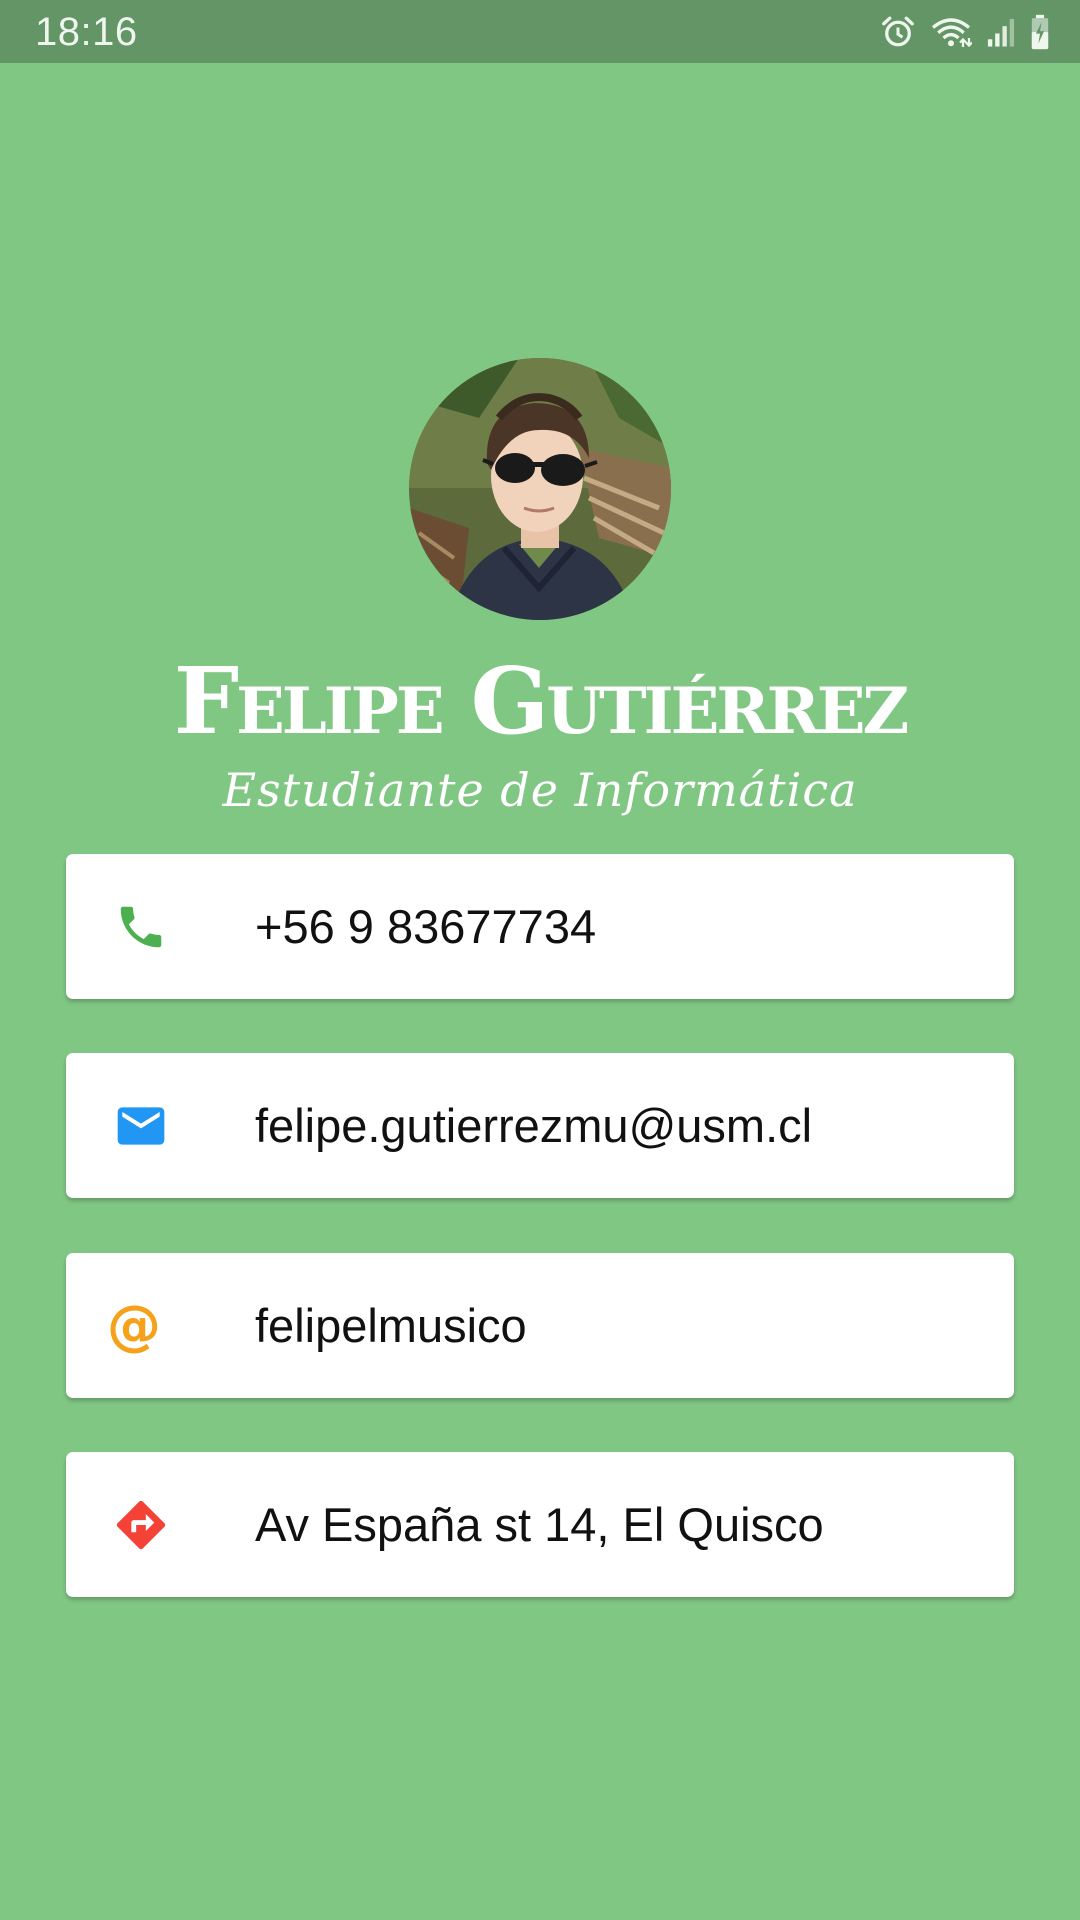 The width and height of the screenshot is (1080, 1920). Describe the element at coordinates (391, 1325) in the screenshot. I see `username: felipelmusico` at that location.